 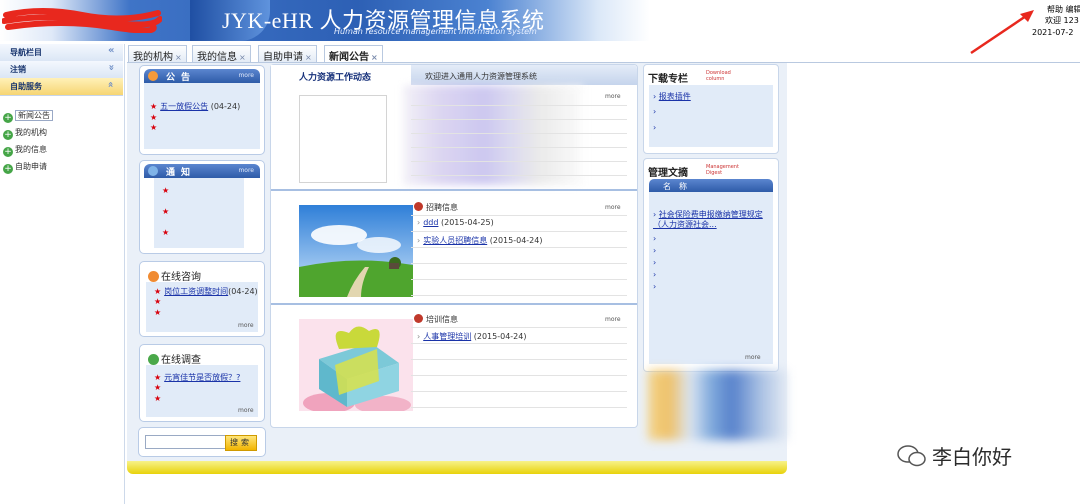 I want to click on training-link: 人事管理培训, so click(x=447, y=336).